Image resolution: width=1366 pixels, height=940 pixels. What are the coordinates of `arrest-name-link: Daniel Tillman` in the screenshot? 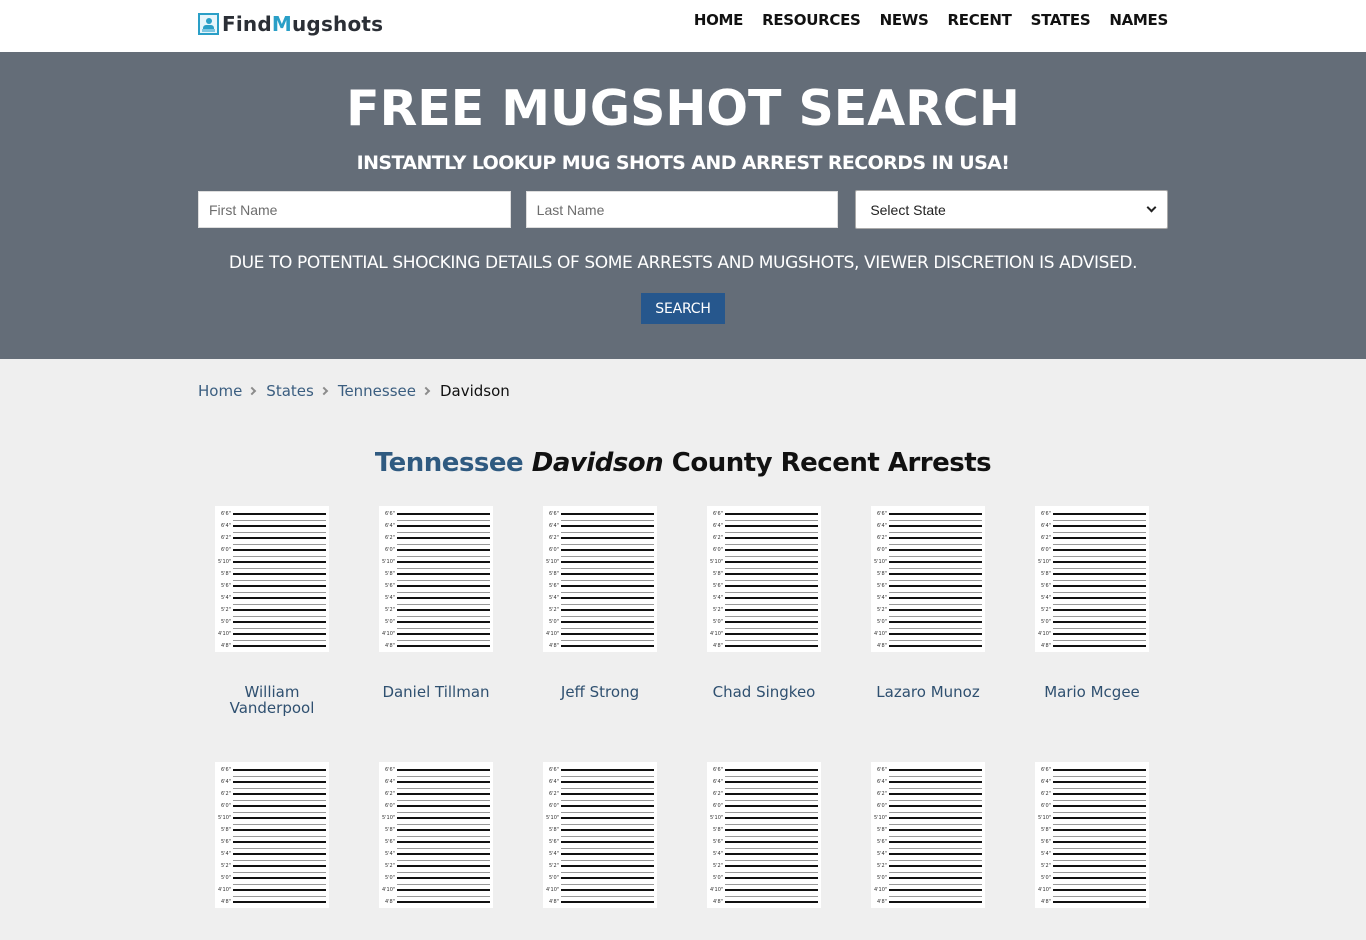 It's located at (436, 692).